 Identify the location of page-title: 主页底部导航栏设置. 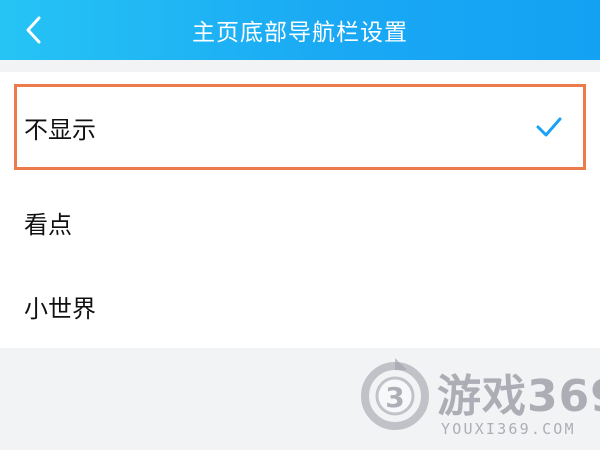
(300, 33).